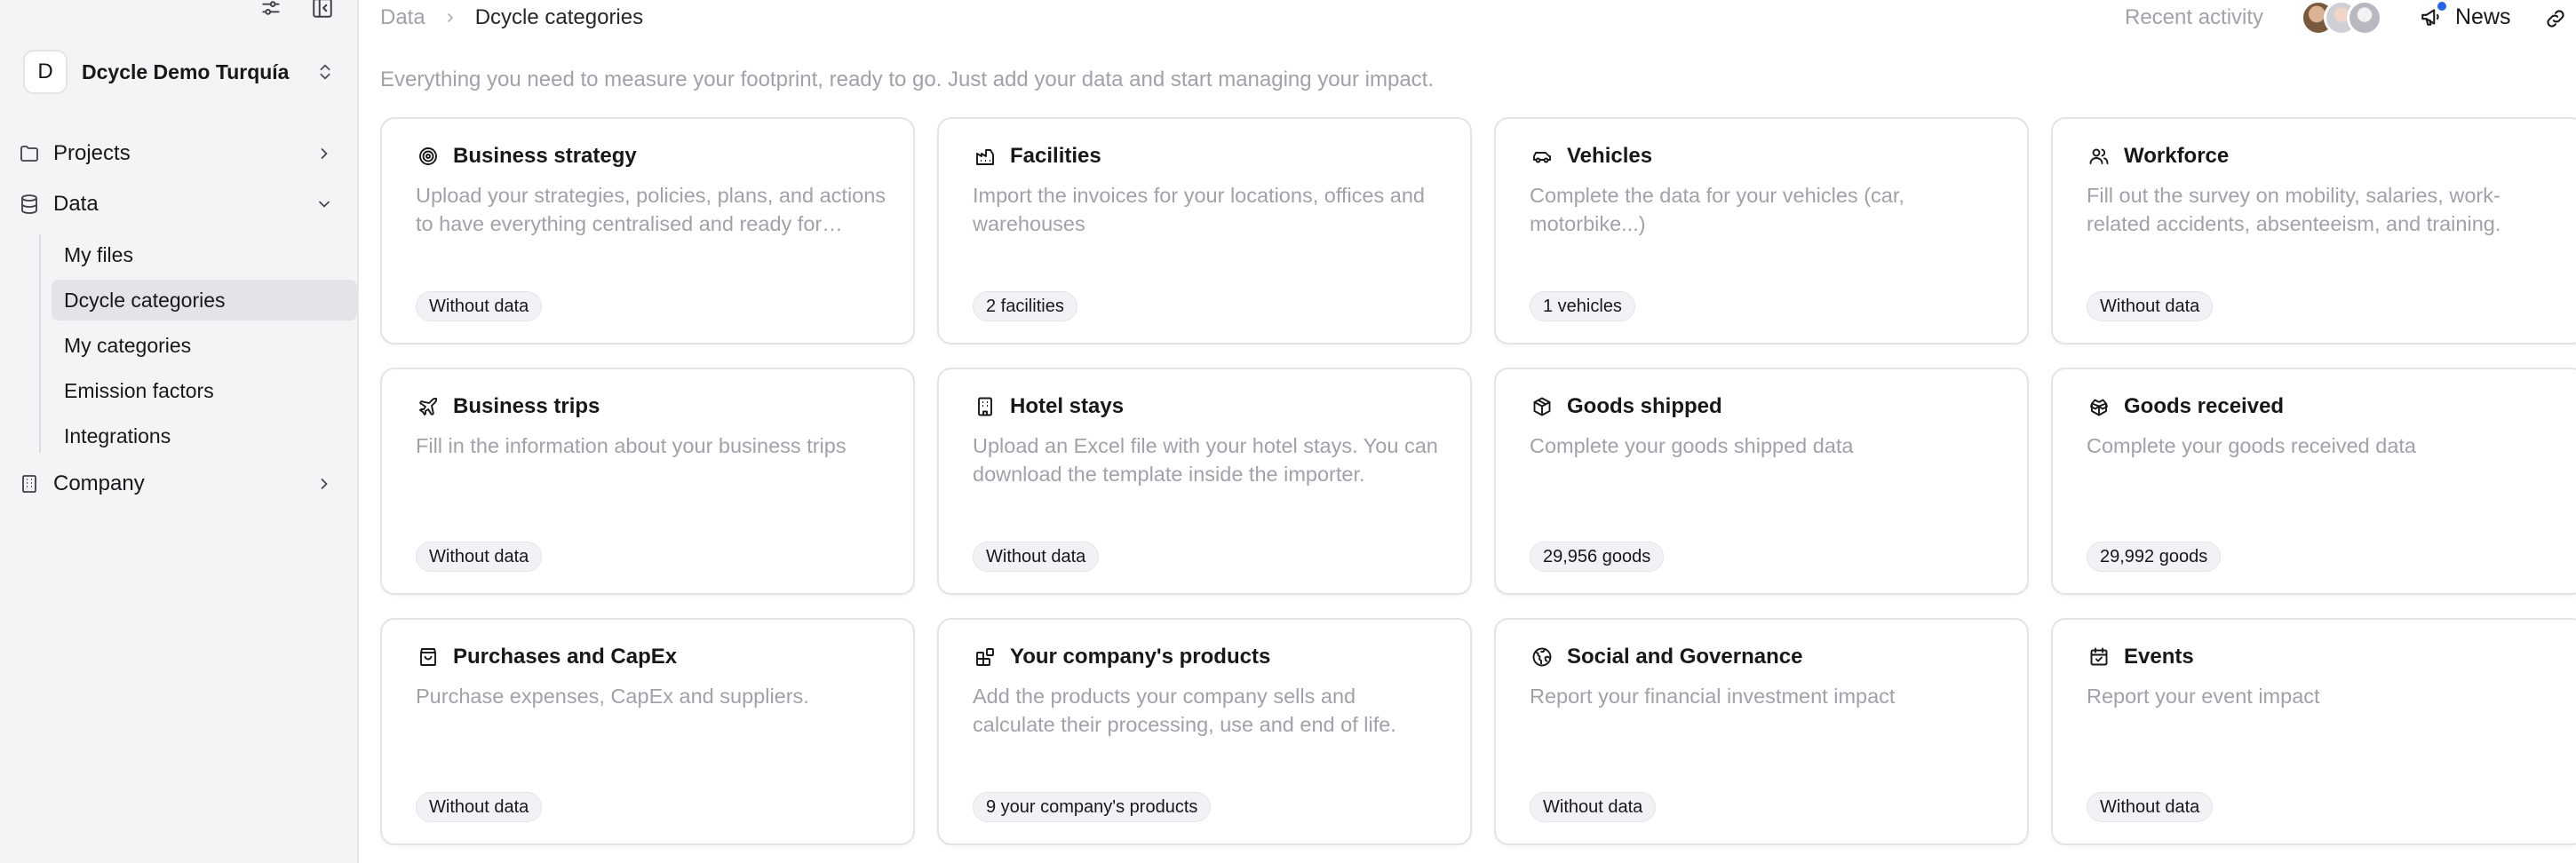 Image resolution: width=2576 pixels, height=863 pixels. Describe the element at coordinates (1092, 807) in the screenshot. I see `status-badge: 9 your company's products` at that location.